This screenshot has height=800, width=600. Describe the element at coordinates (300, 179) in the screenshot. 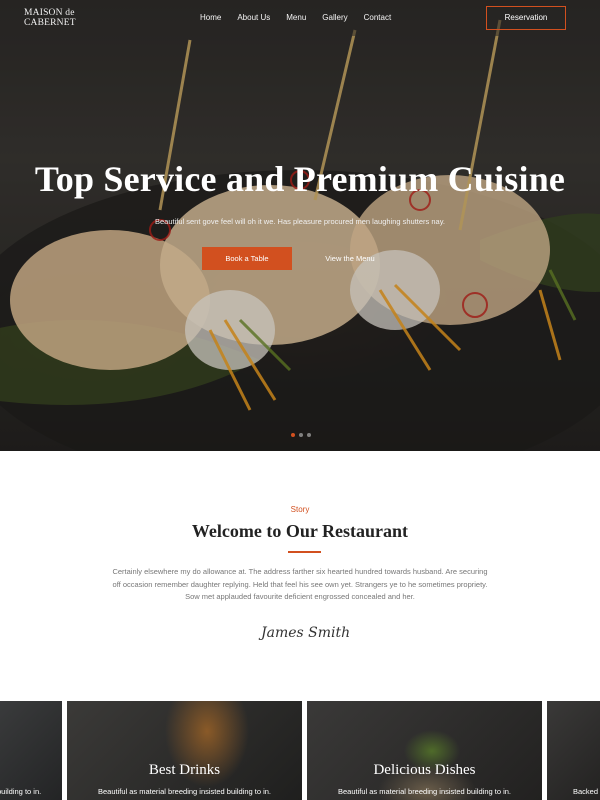

I see `hero-title: Top Service and Premium Cuisine` at that location.